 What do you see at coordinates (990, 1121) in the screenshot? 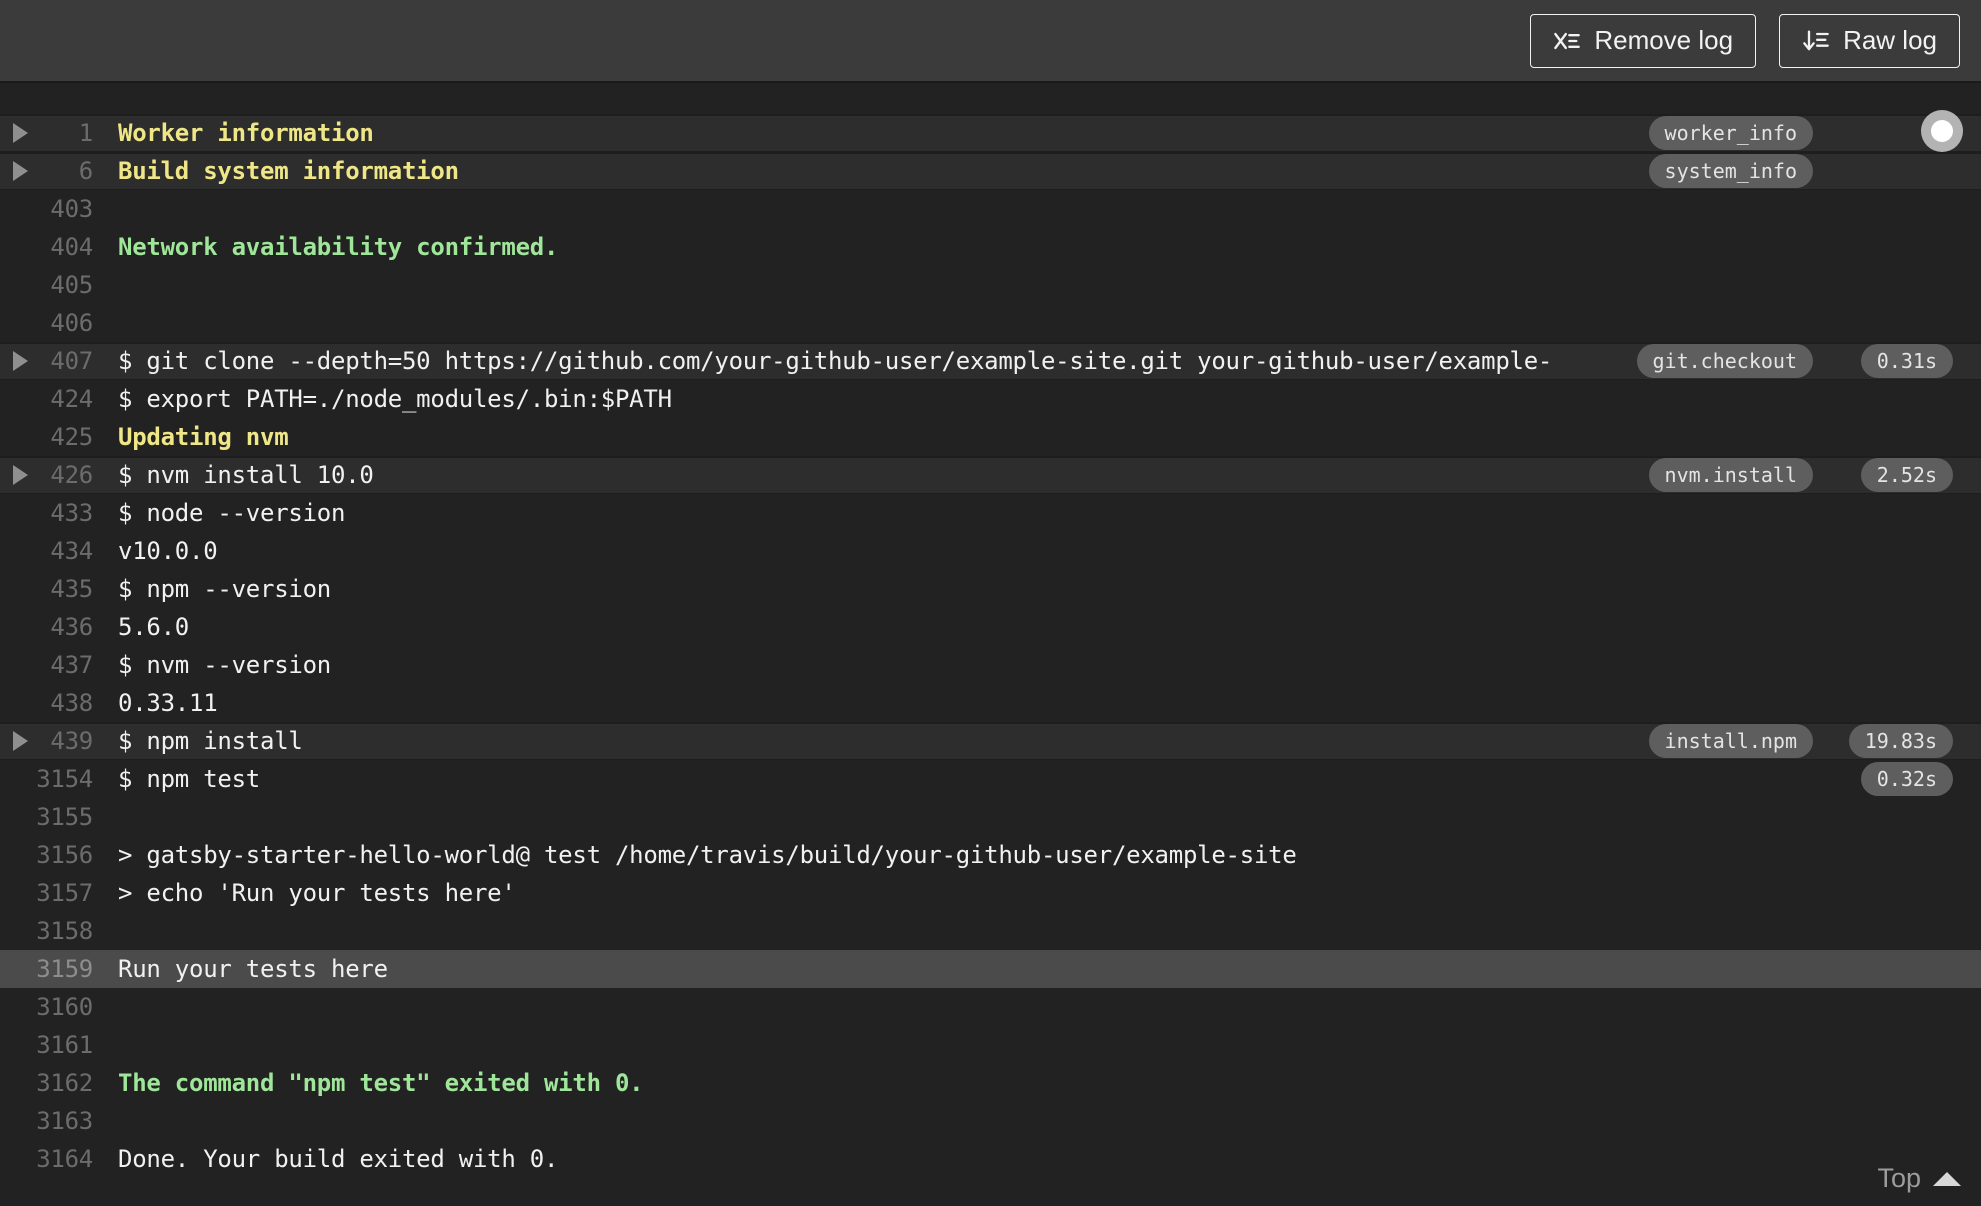
I see `log-row: 3163` at bounding box center [990, 1121].